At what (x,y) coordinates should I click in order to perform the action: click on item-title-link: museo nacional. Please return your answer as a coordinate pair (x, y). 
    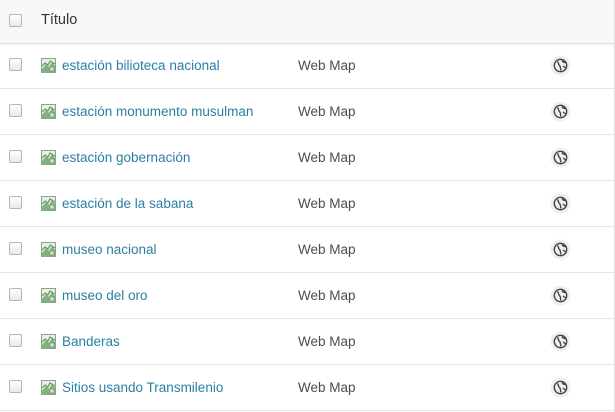
    Looking at the image, I should click on (109, 249).